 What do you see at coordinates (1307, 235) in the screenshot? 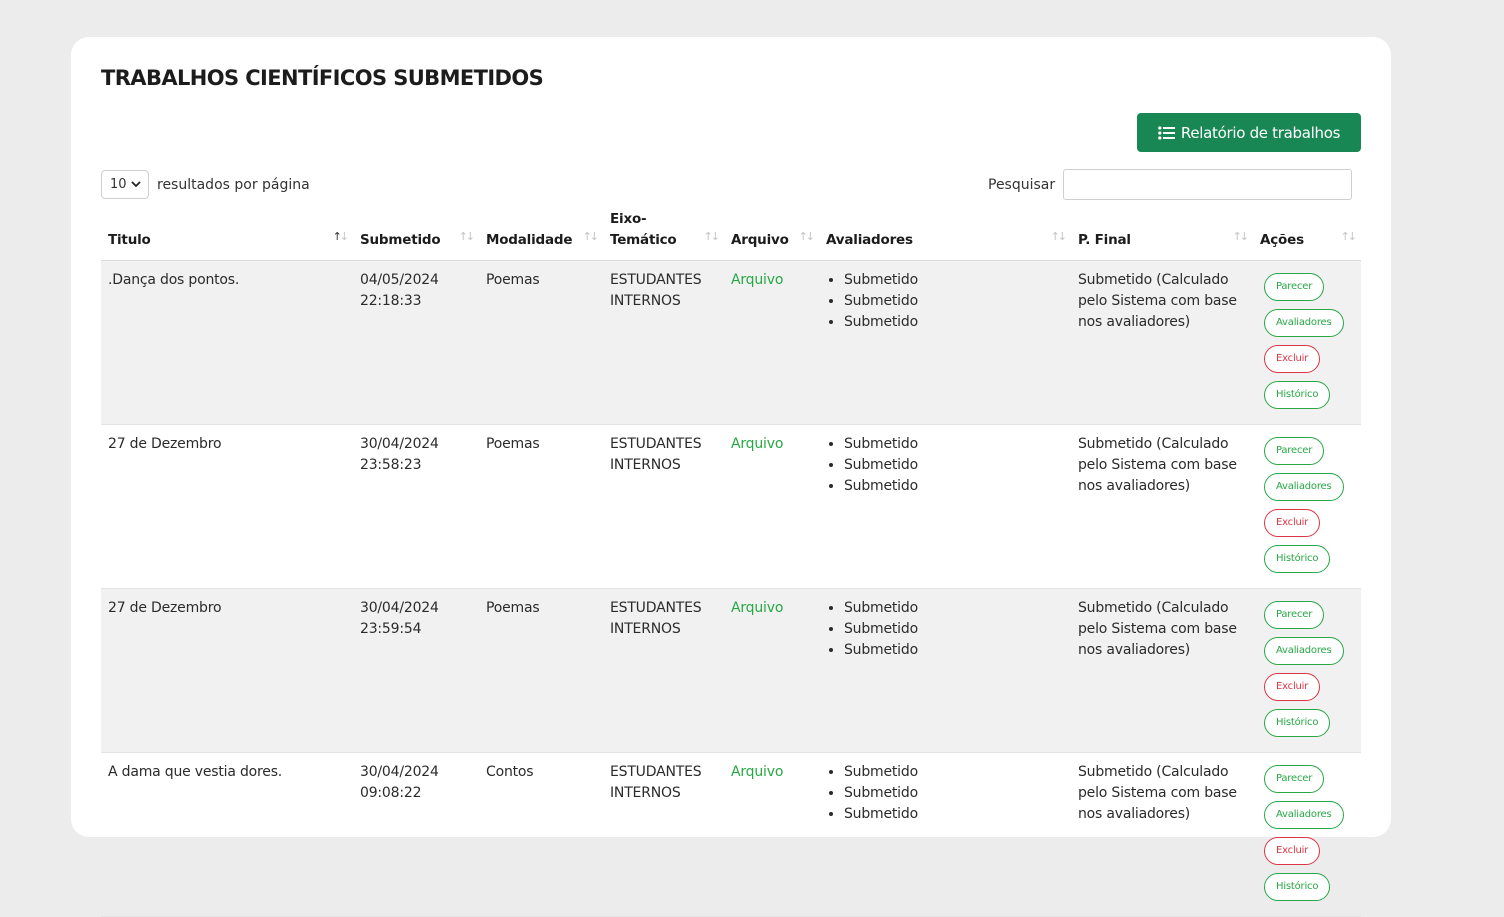
I see `column-header-acoes: Ações ↑↓` at bounding box center [1307, 235].